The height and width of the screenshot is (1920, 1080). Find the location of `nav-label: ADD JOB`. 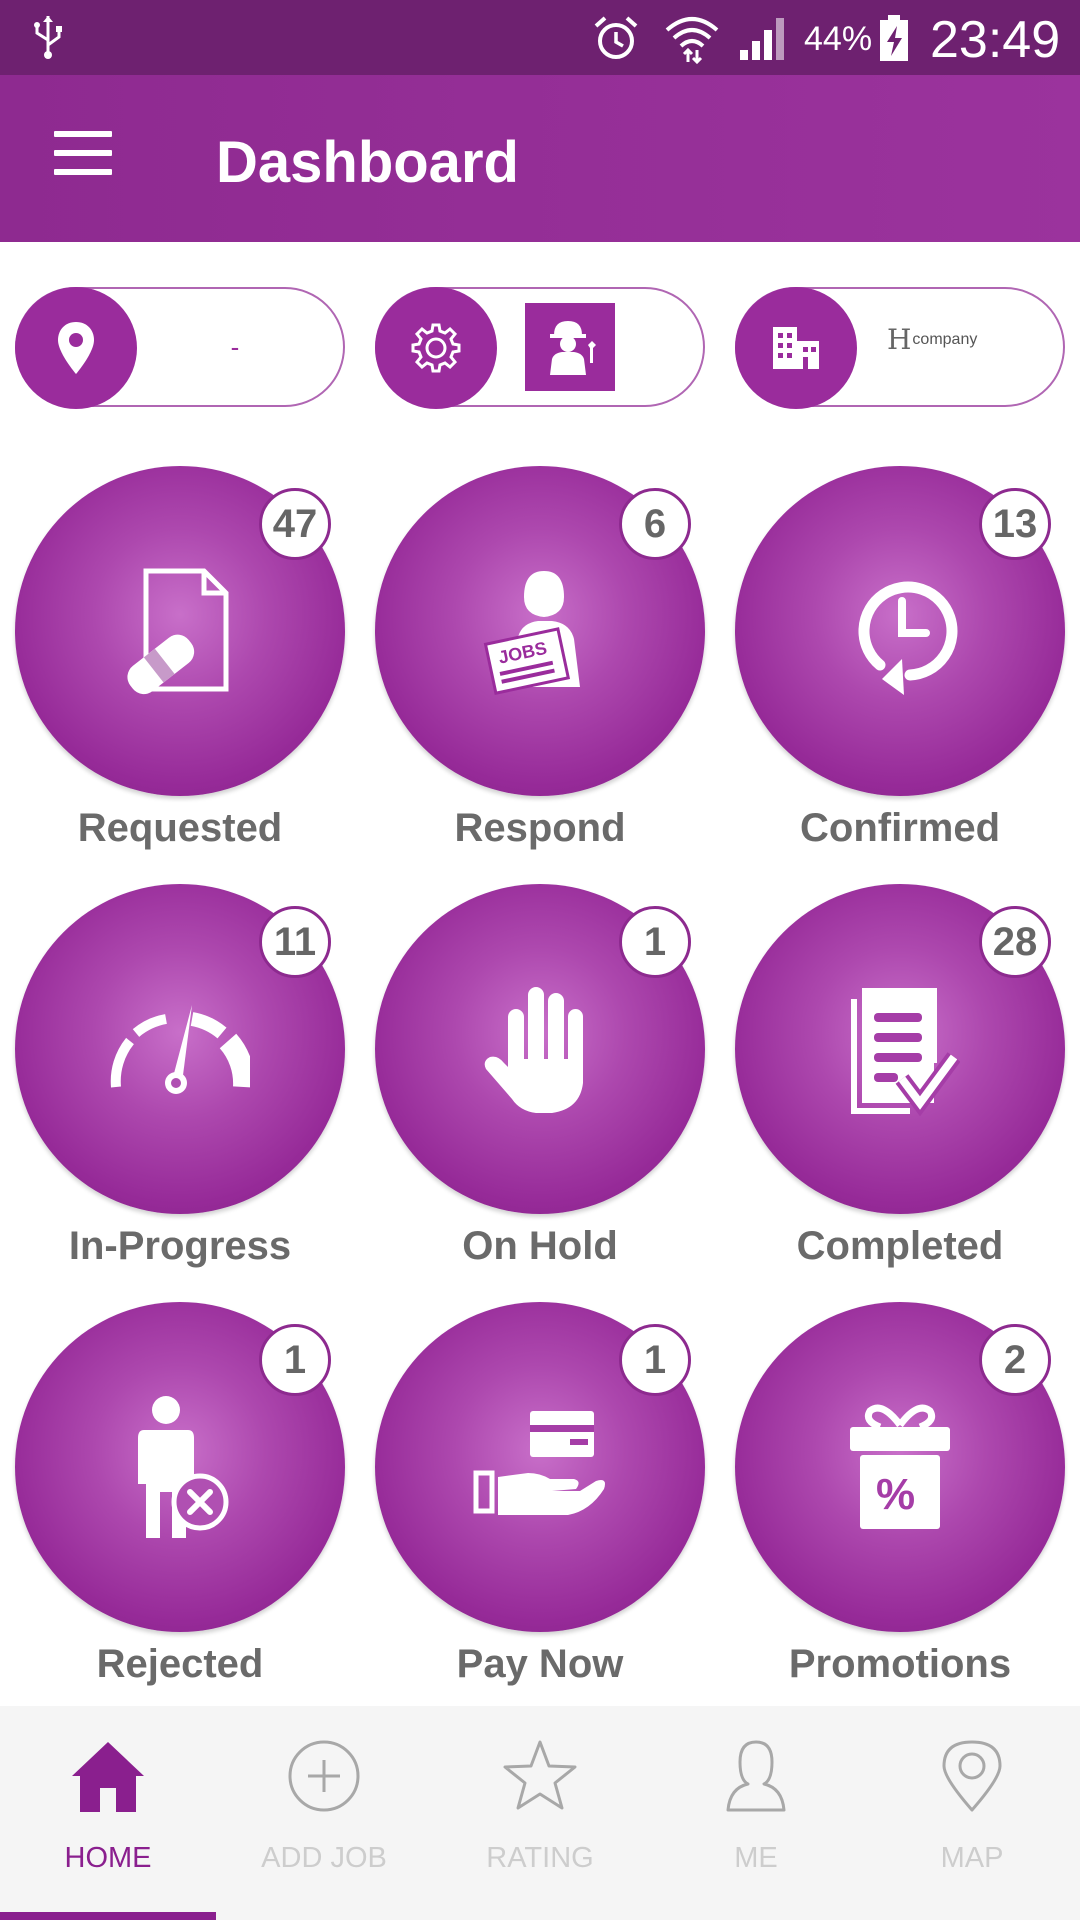

nav-label: ADD JOB is located at coordinates (324, 1858).